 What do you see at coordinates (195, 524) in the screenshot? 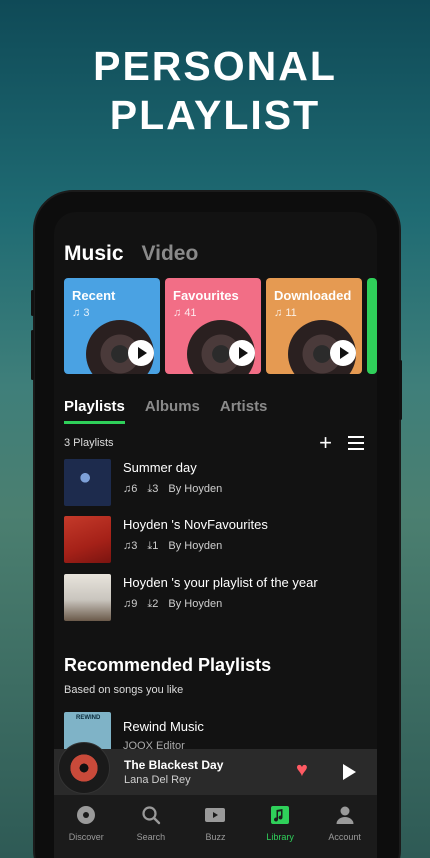
I see `playlist-title: Hoyden 's NovFavourites` at bounding box center [195, 524].